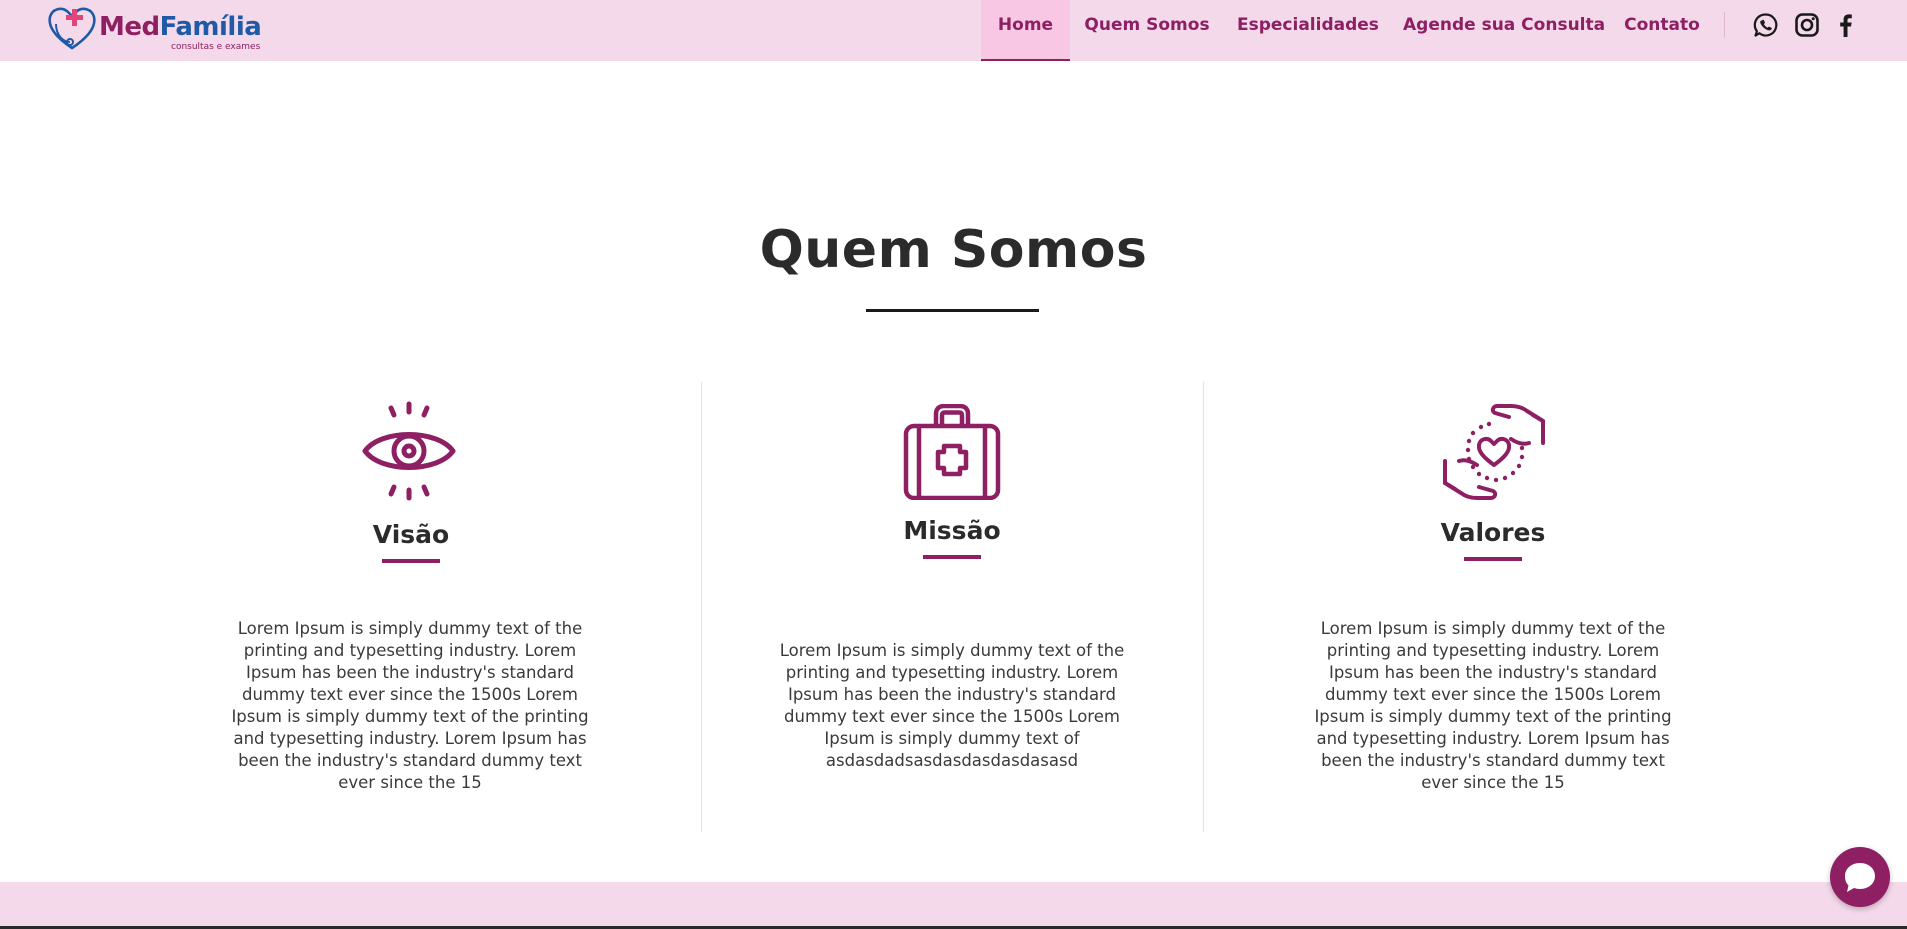  I want to click on hands-heart-icon, so click(1494, 452).